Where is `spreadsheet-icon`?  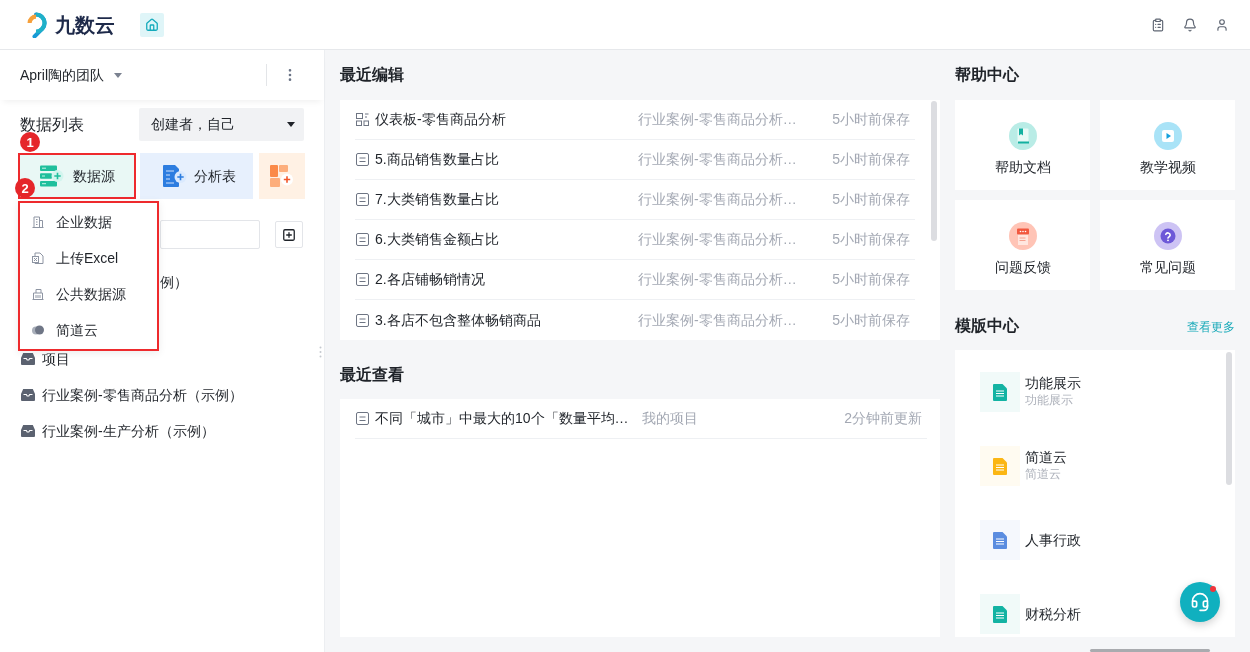
spreadsheet-icon is located at coordinates (38, 258).